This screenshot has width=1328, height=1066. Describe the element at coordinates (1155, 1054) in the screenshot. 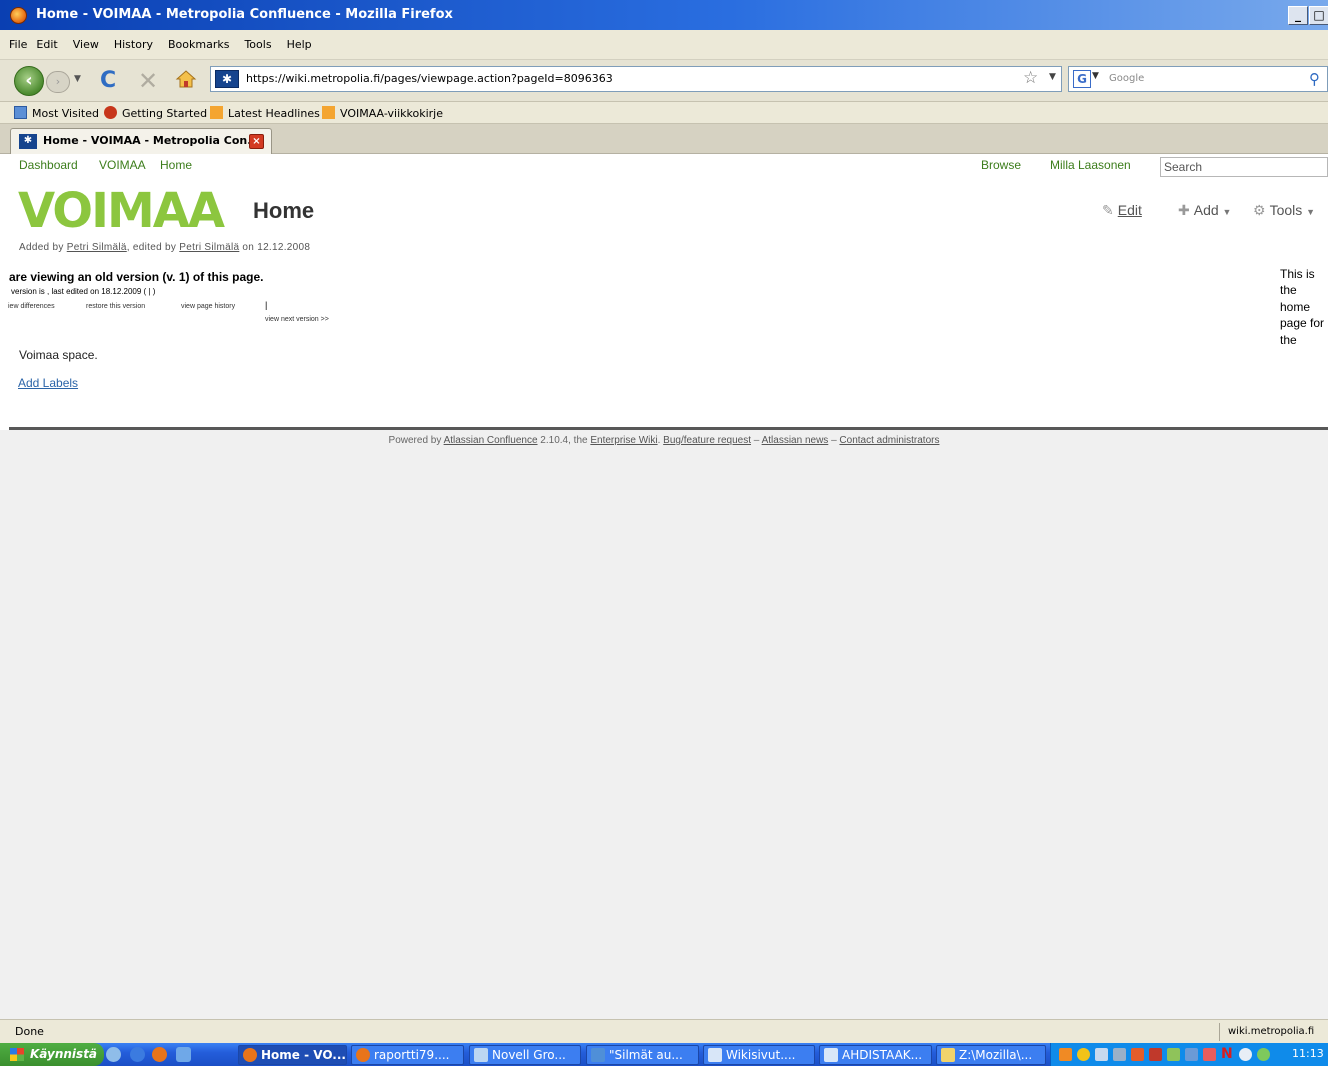

I see `tray-antivirus-icon` at that location.